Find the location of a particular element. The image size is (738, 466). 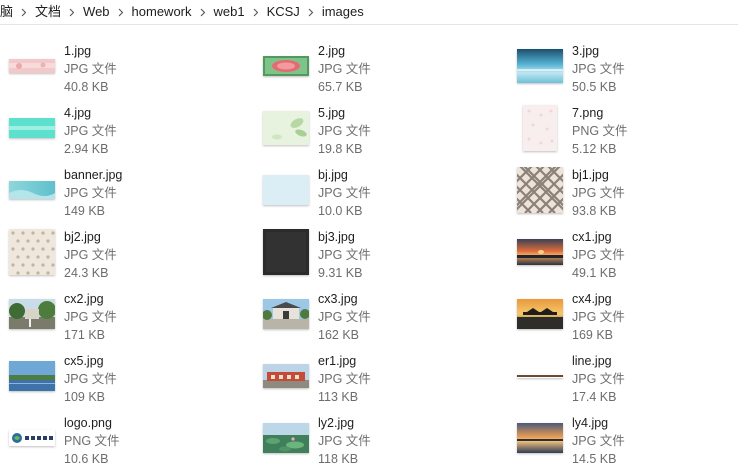

file-name: cx5.jpg is located at coordinates (84, 361).